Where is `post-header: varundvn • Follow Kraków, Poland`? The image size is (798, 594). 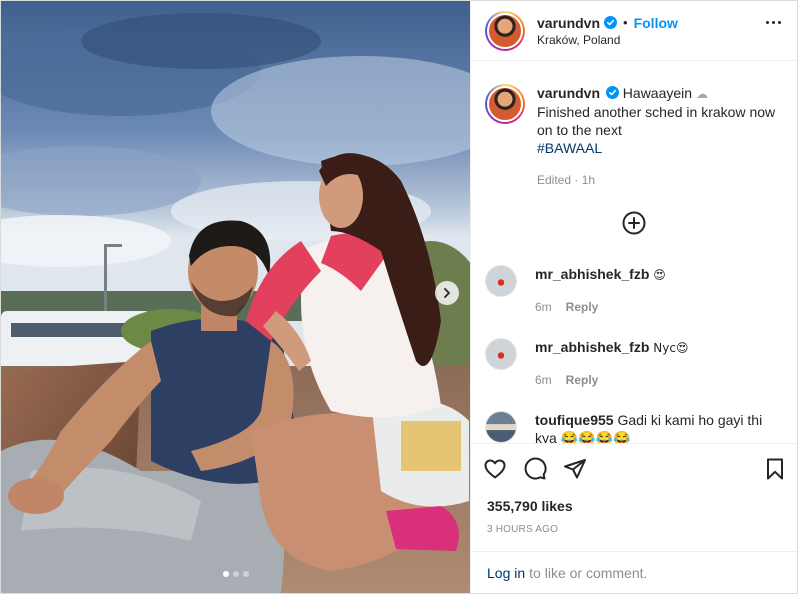 post-header: varundvn • Follow Kraków, Poland is located at coordinates (634, 31).